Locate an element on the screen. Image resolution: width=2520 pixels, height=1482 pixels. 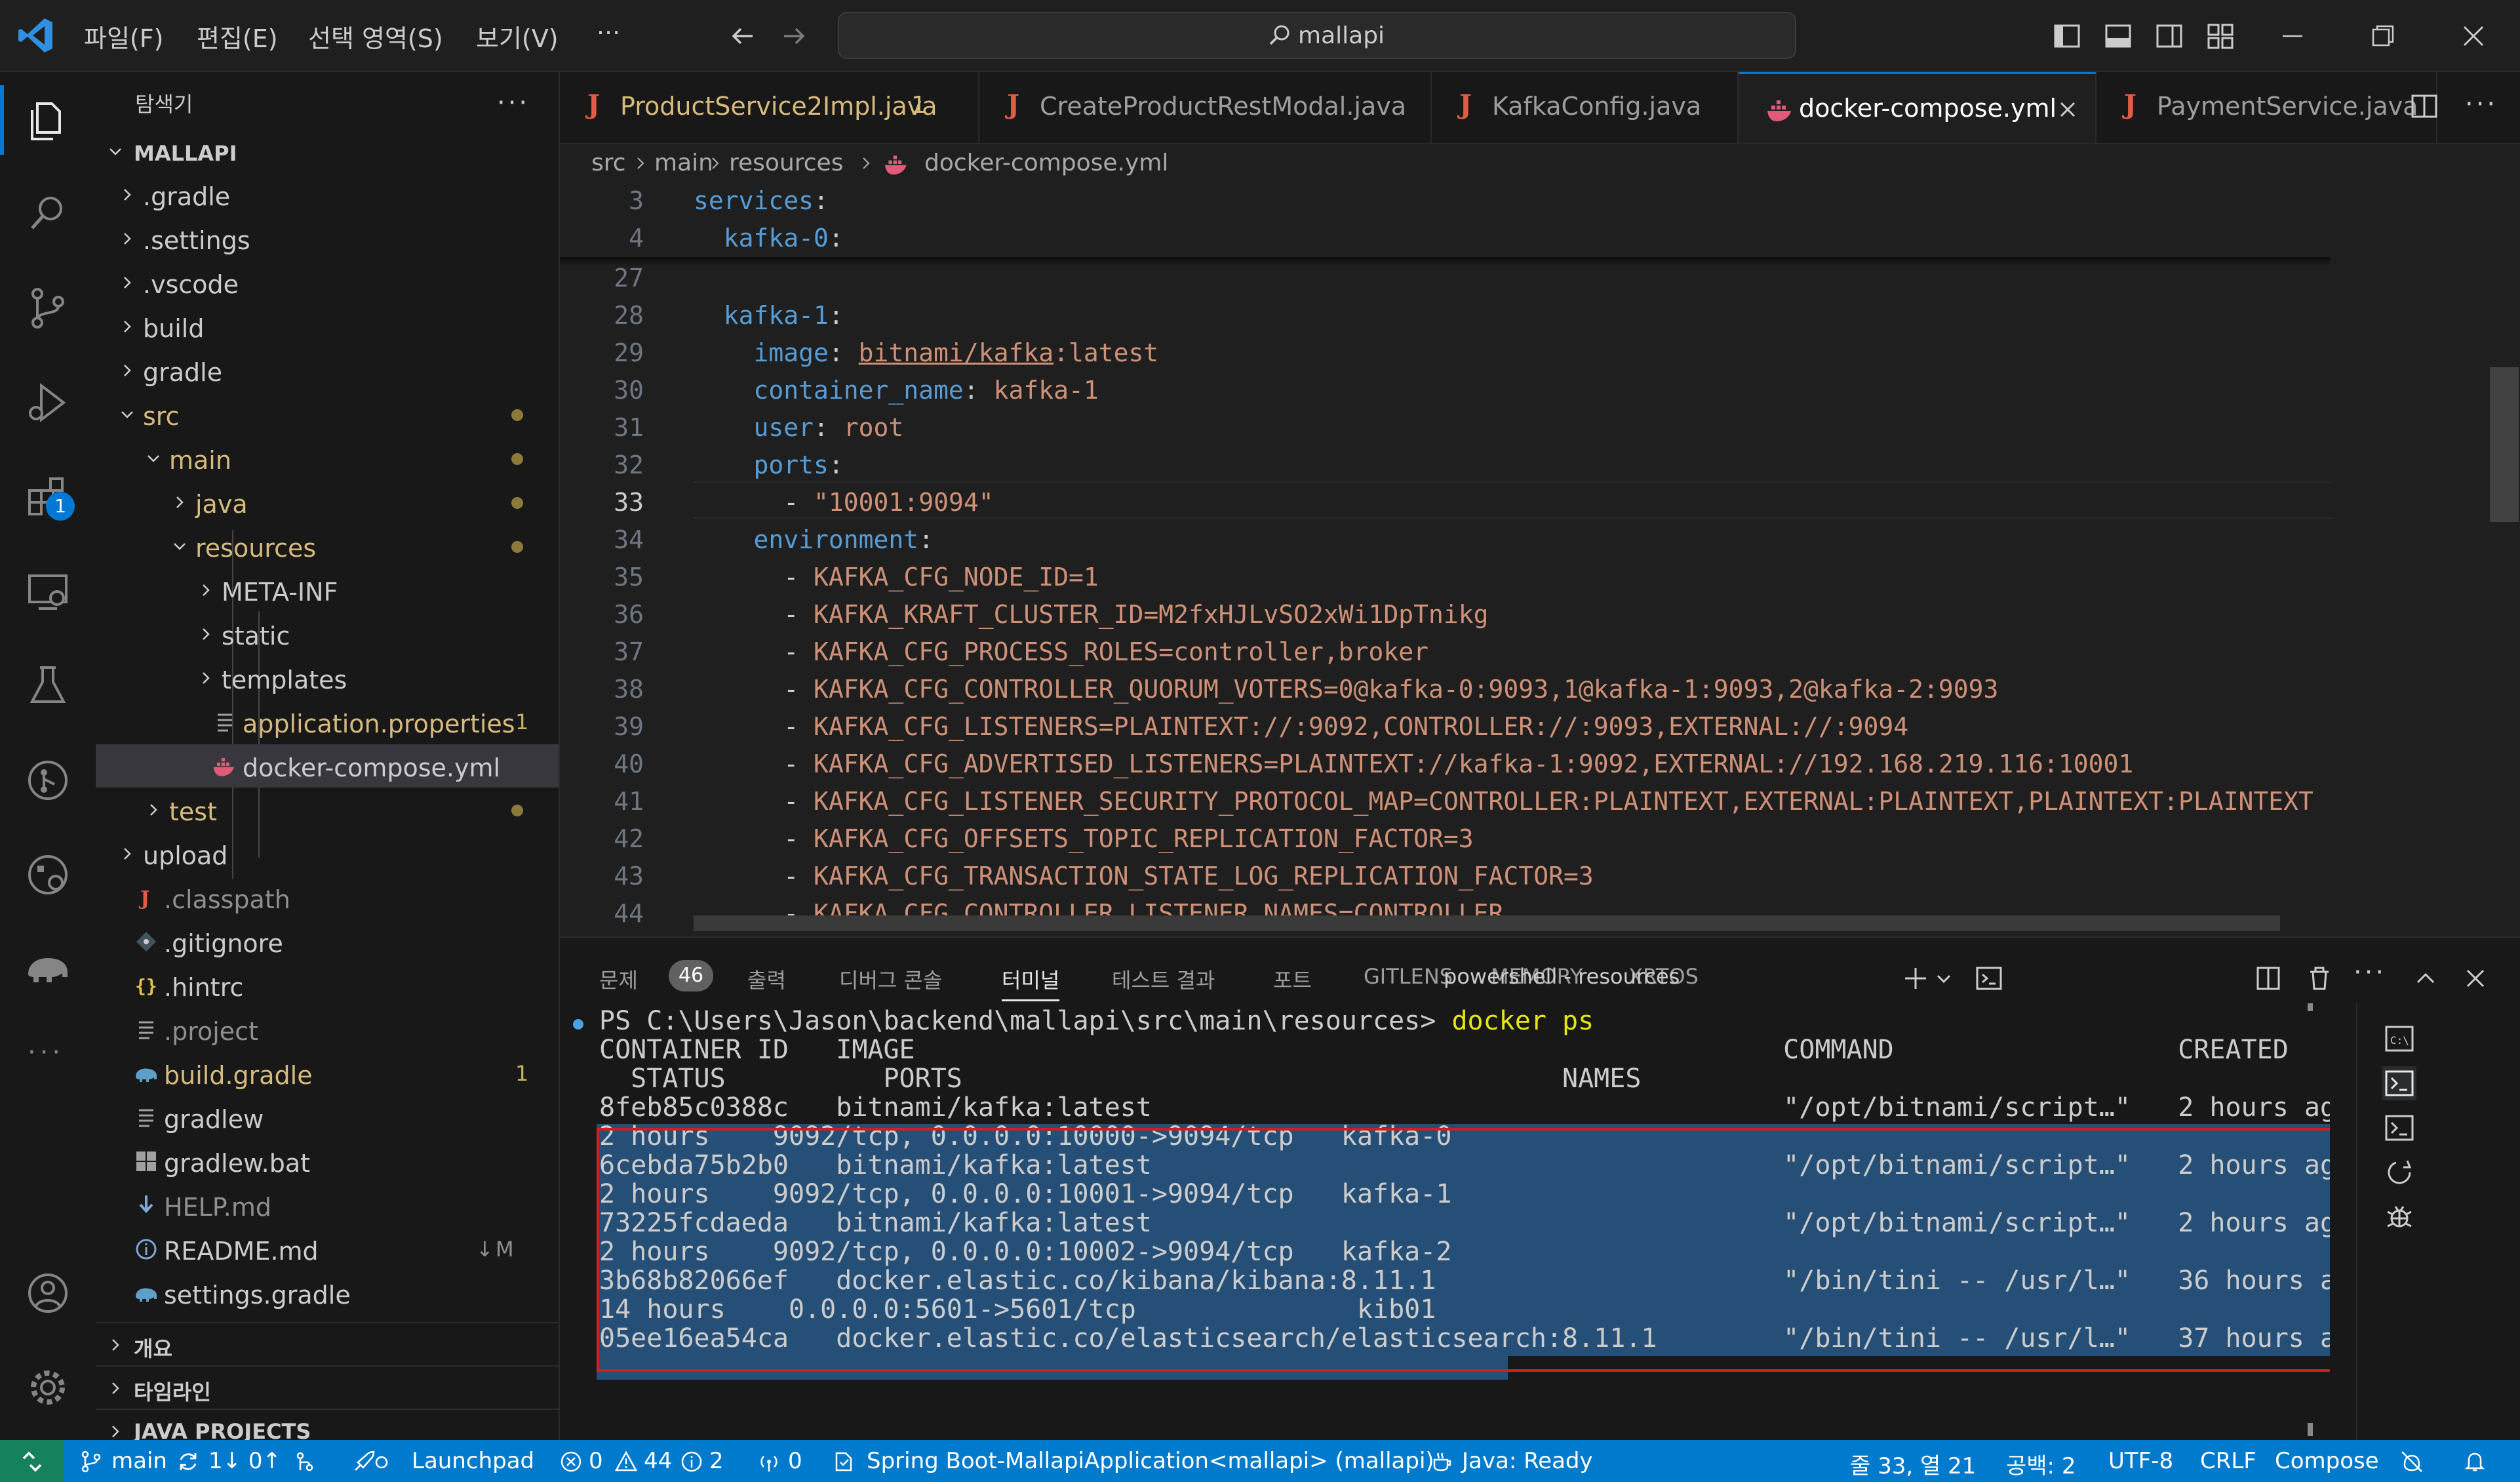
tree-item-gitignore: .gitignore is located at coordinates (327, 941).